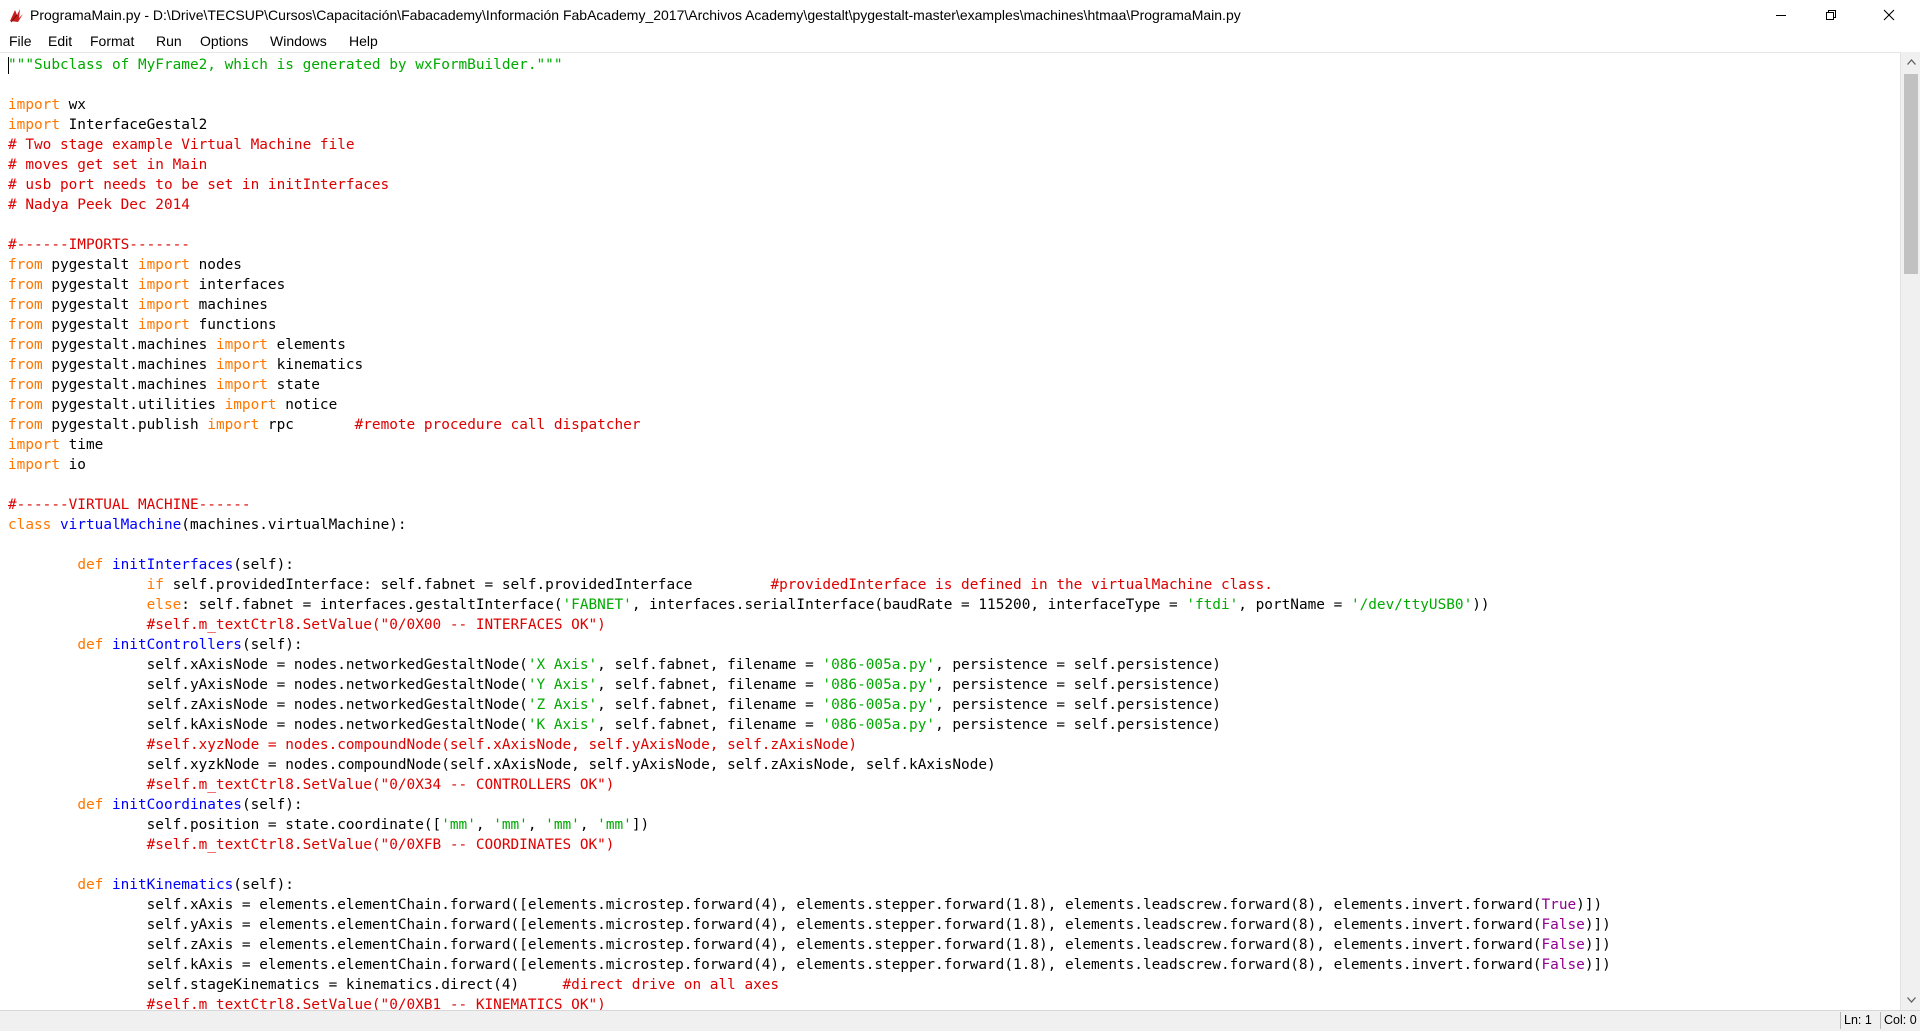  What do you see at coordinates (172, 405) in the screenshot?
I see `code-line: from pygestalt.utilities import notice` at bounding box center [172, 405].